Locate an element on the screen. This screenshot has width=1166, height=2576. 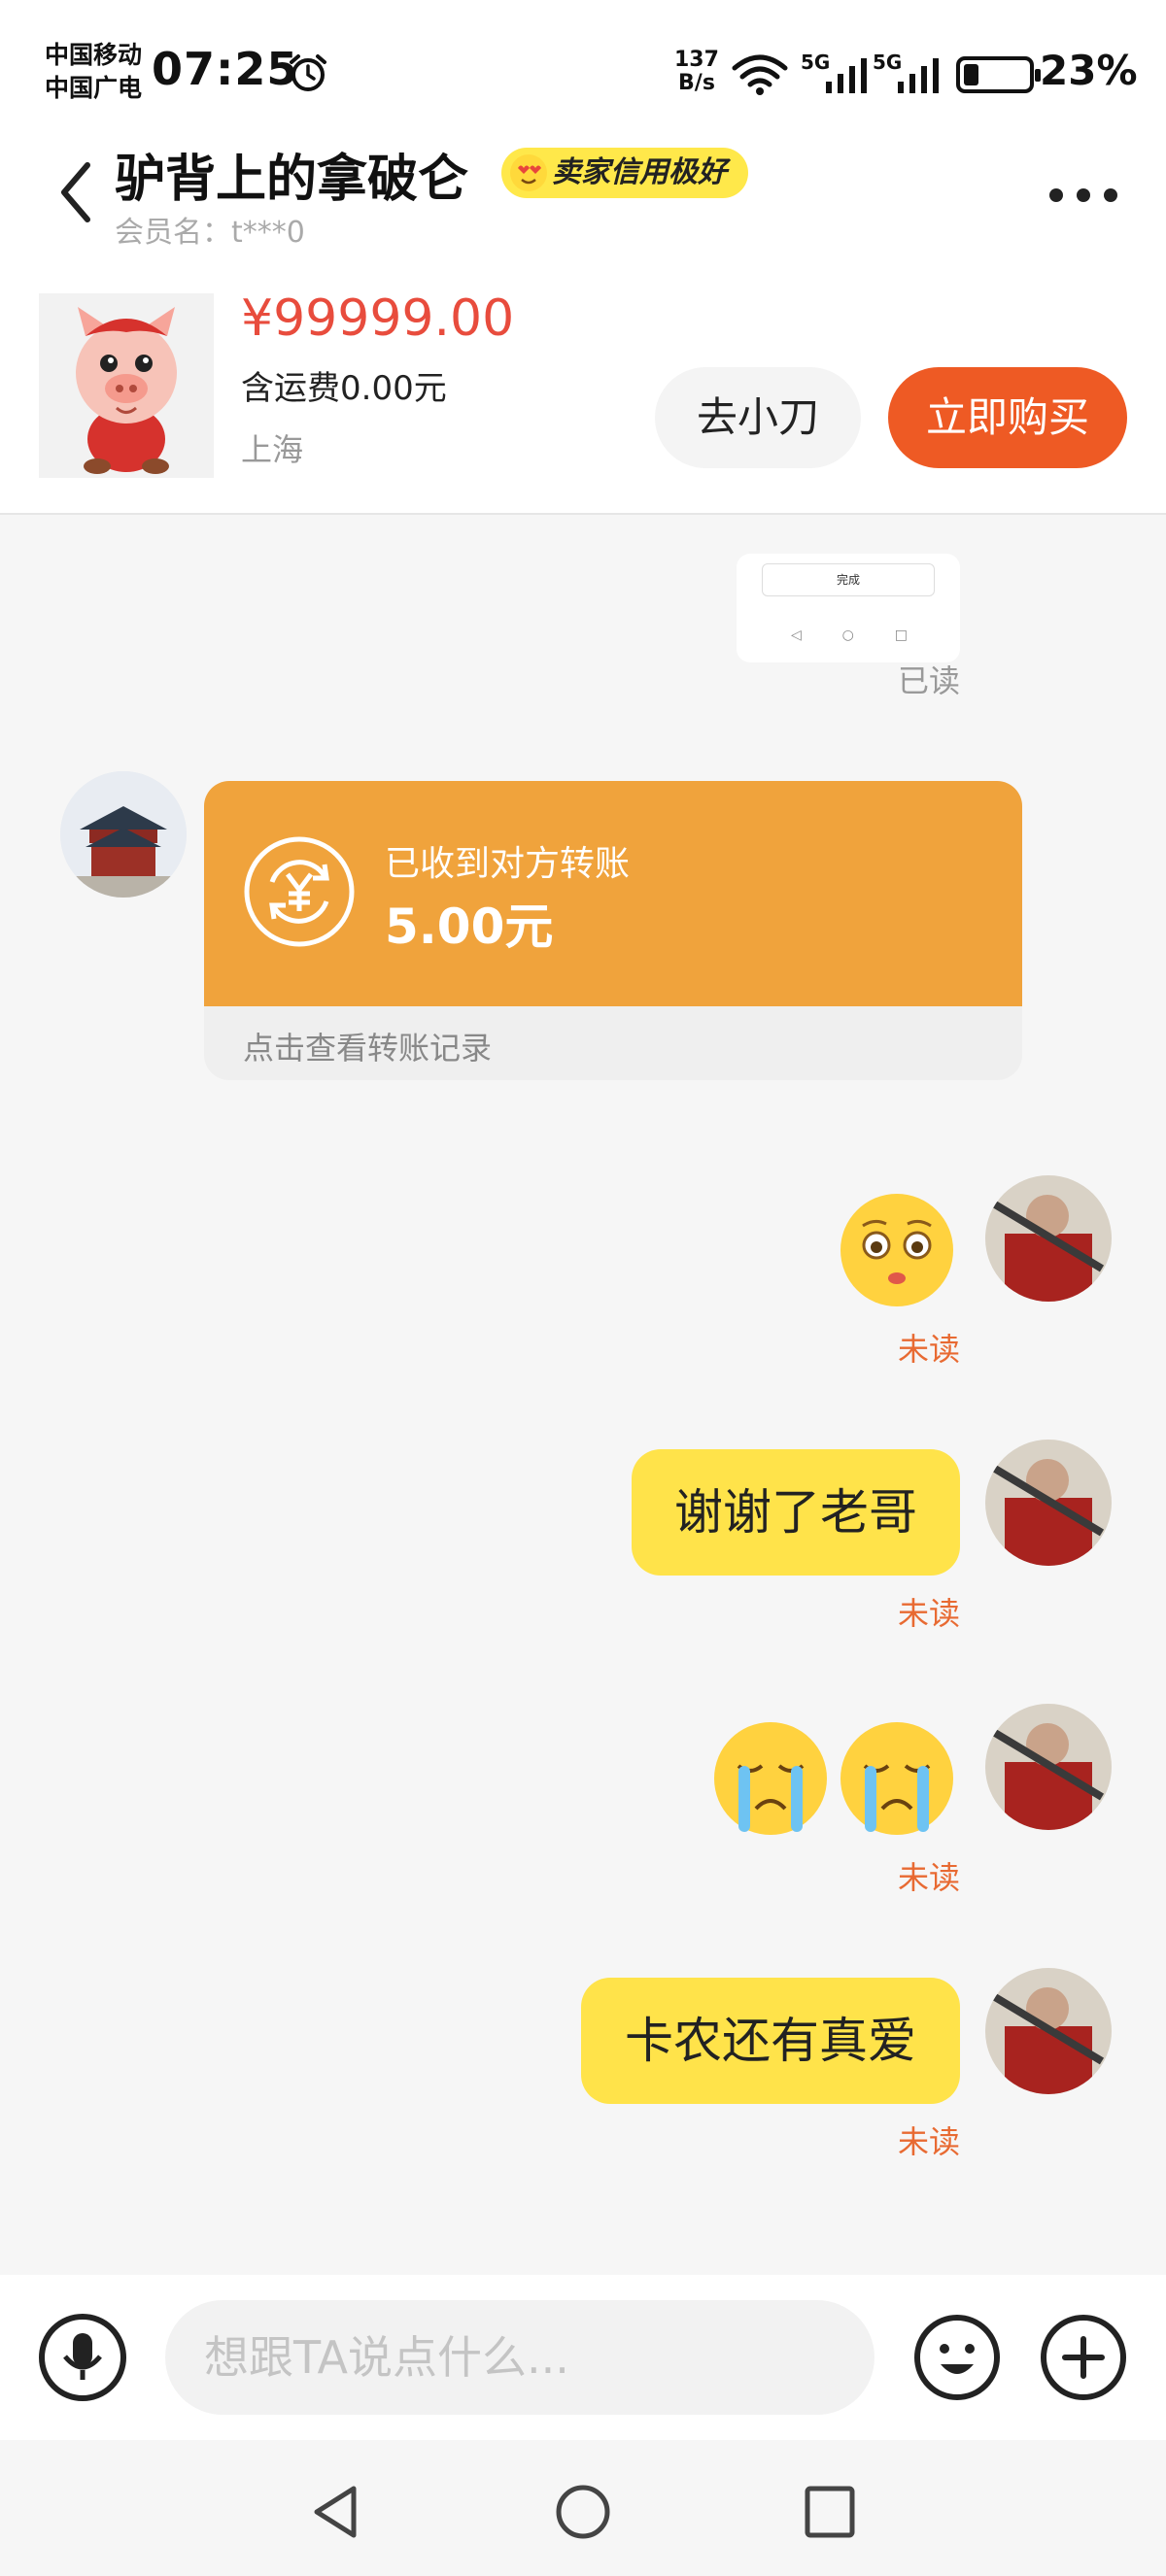
microphone-icon is located at coordinates (82, 2357).